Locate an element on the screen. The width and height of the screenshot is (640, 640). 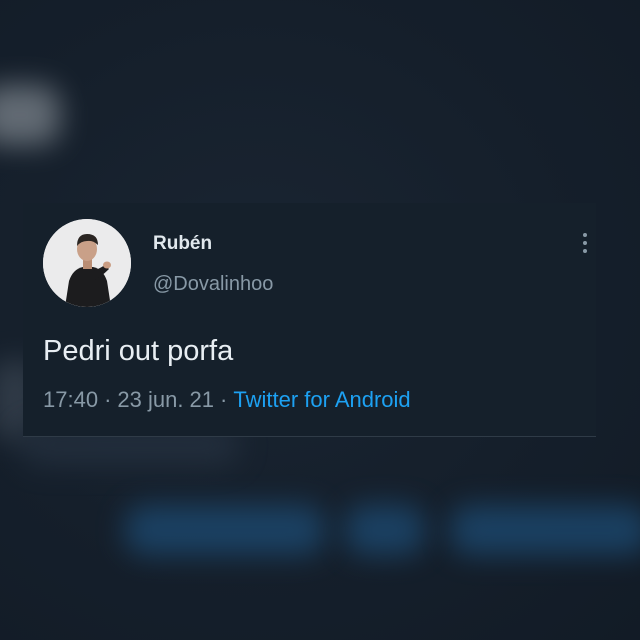
tweet-date: 23 jun. 21 is located at coordinates (165, 399).